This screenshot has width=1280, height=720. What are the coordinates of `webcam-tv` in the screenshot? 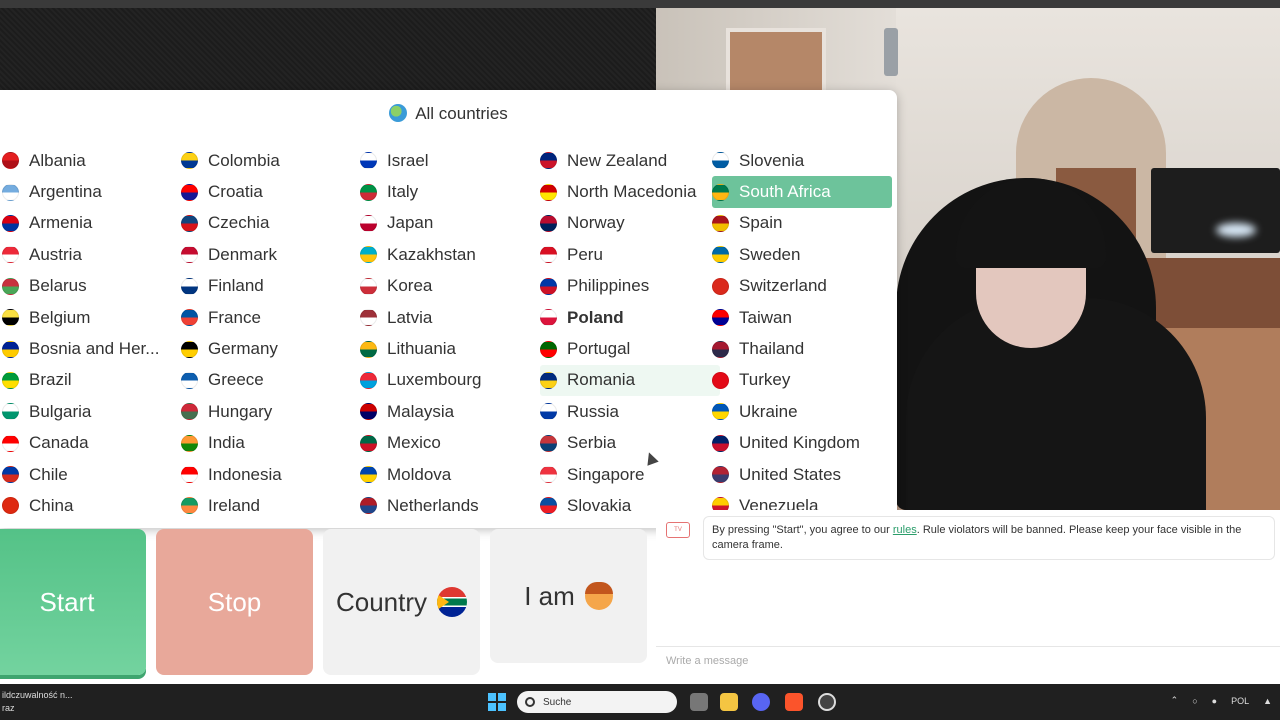 It's located at (1215, 210).